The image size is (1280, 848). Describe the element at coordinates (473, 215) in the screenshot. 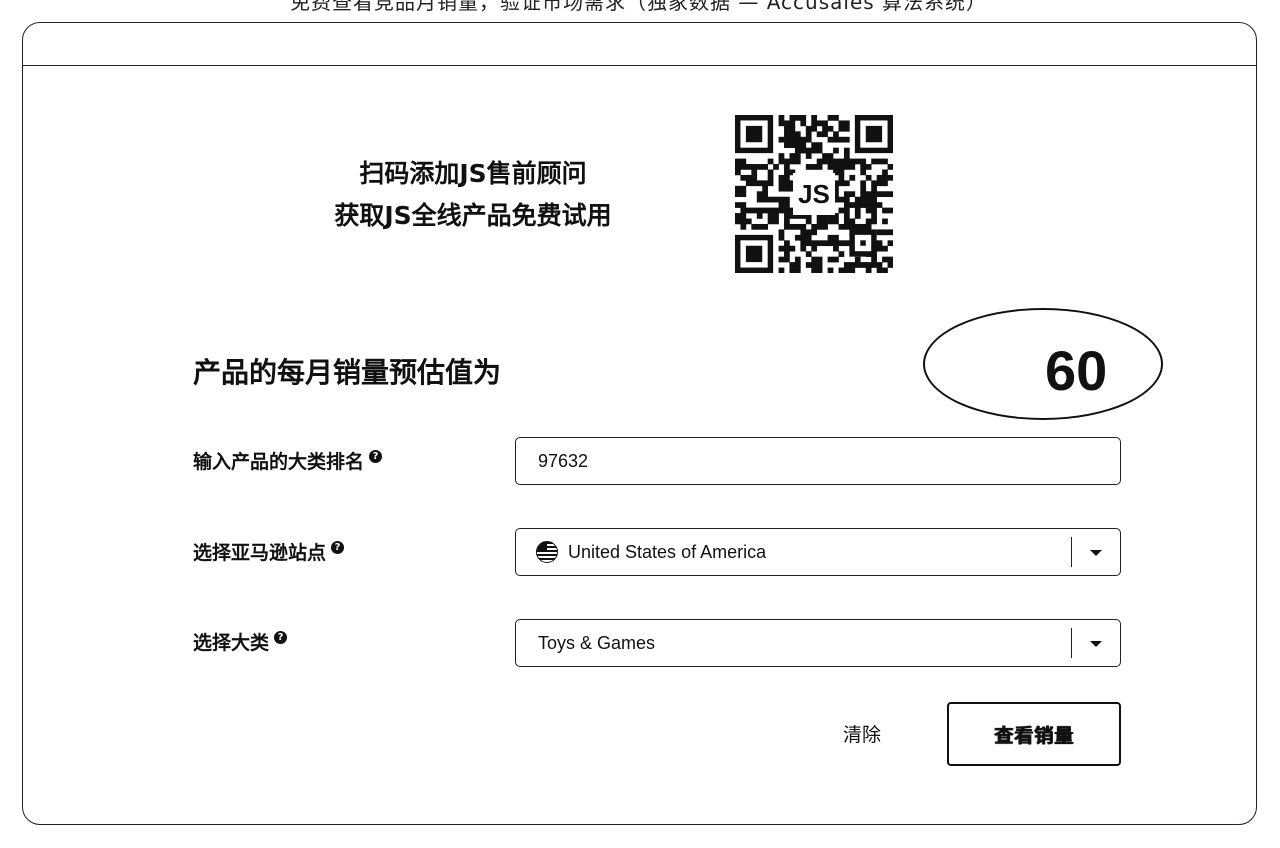

I see `promo-line-2: 获取JS全线产品免费试用` at that location.